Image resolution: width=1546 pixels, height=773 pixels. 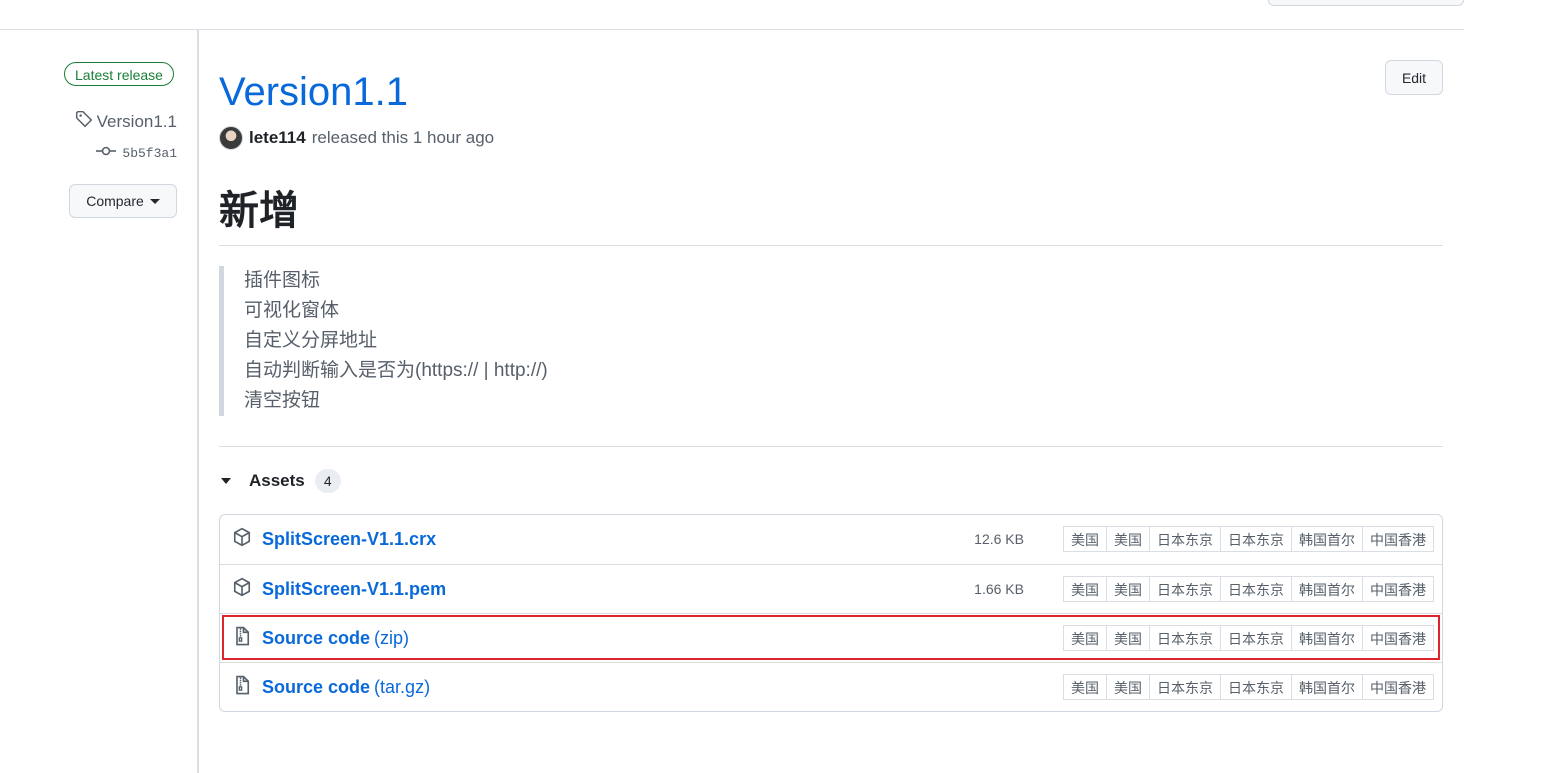 What do you see at coordinates (313, 92) in the screenshot?
I see `release-title: Version1.1` at bounding box center [313, 92].